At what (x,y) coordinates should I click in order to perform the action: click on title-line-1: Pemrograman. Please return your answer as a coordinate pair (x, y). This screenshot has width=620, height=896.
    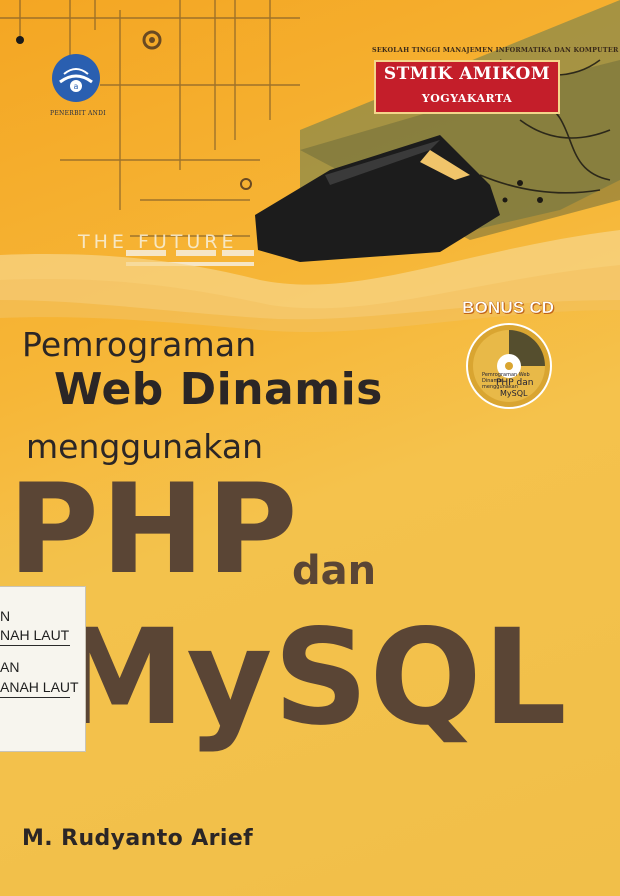
    Looking at the image, I should click on (139, 344).